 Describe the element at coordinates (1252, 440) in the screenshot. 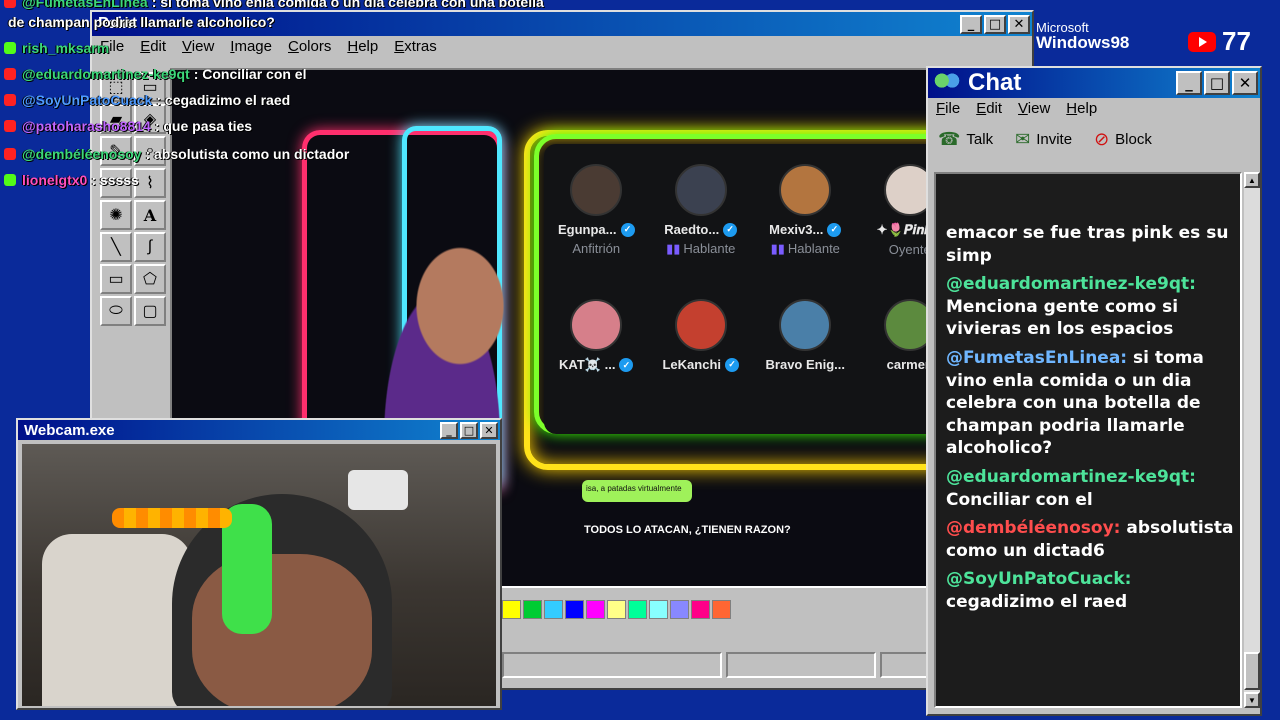

I see `chat-scrollbar: ▲ ▼` at that location.